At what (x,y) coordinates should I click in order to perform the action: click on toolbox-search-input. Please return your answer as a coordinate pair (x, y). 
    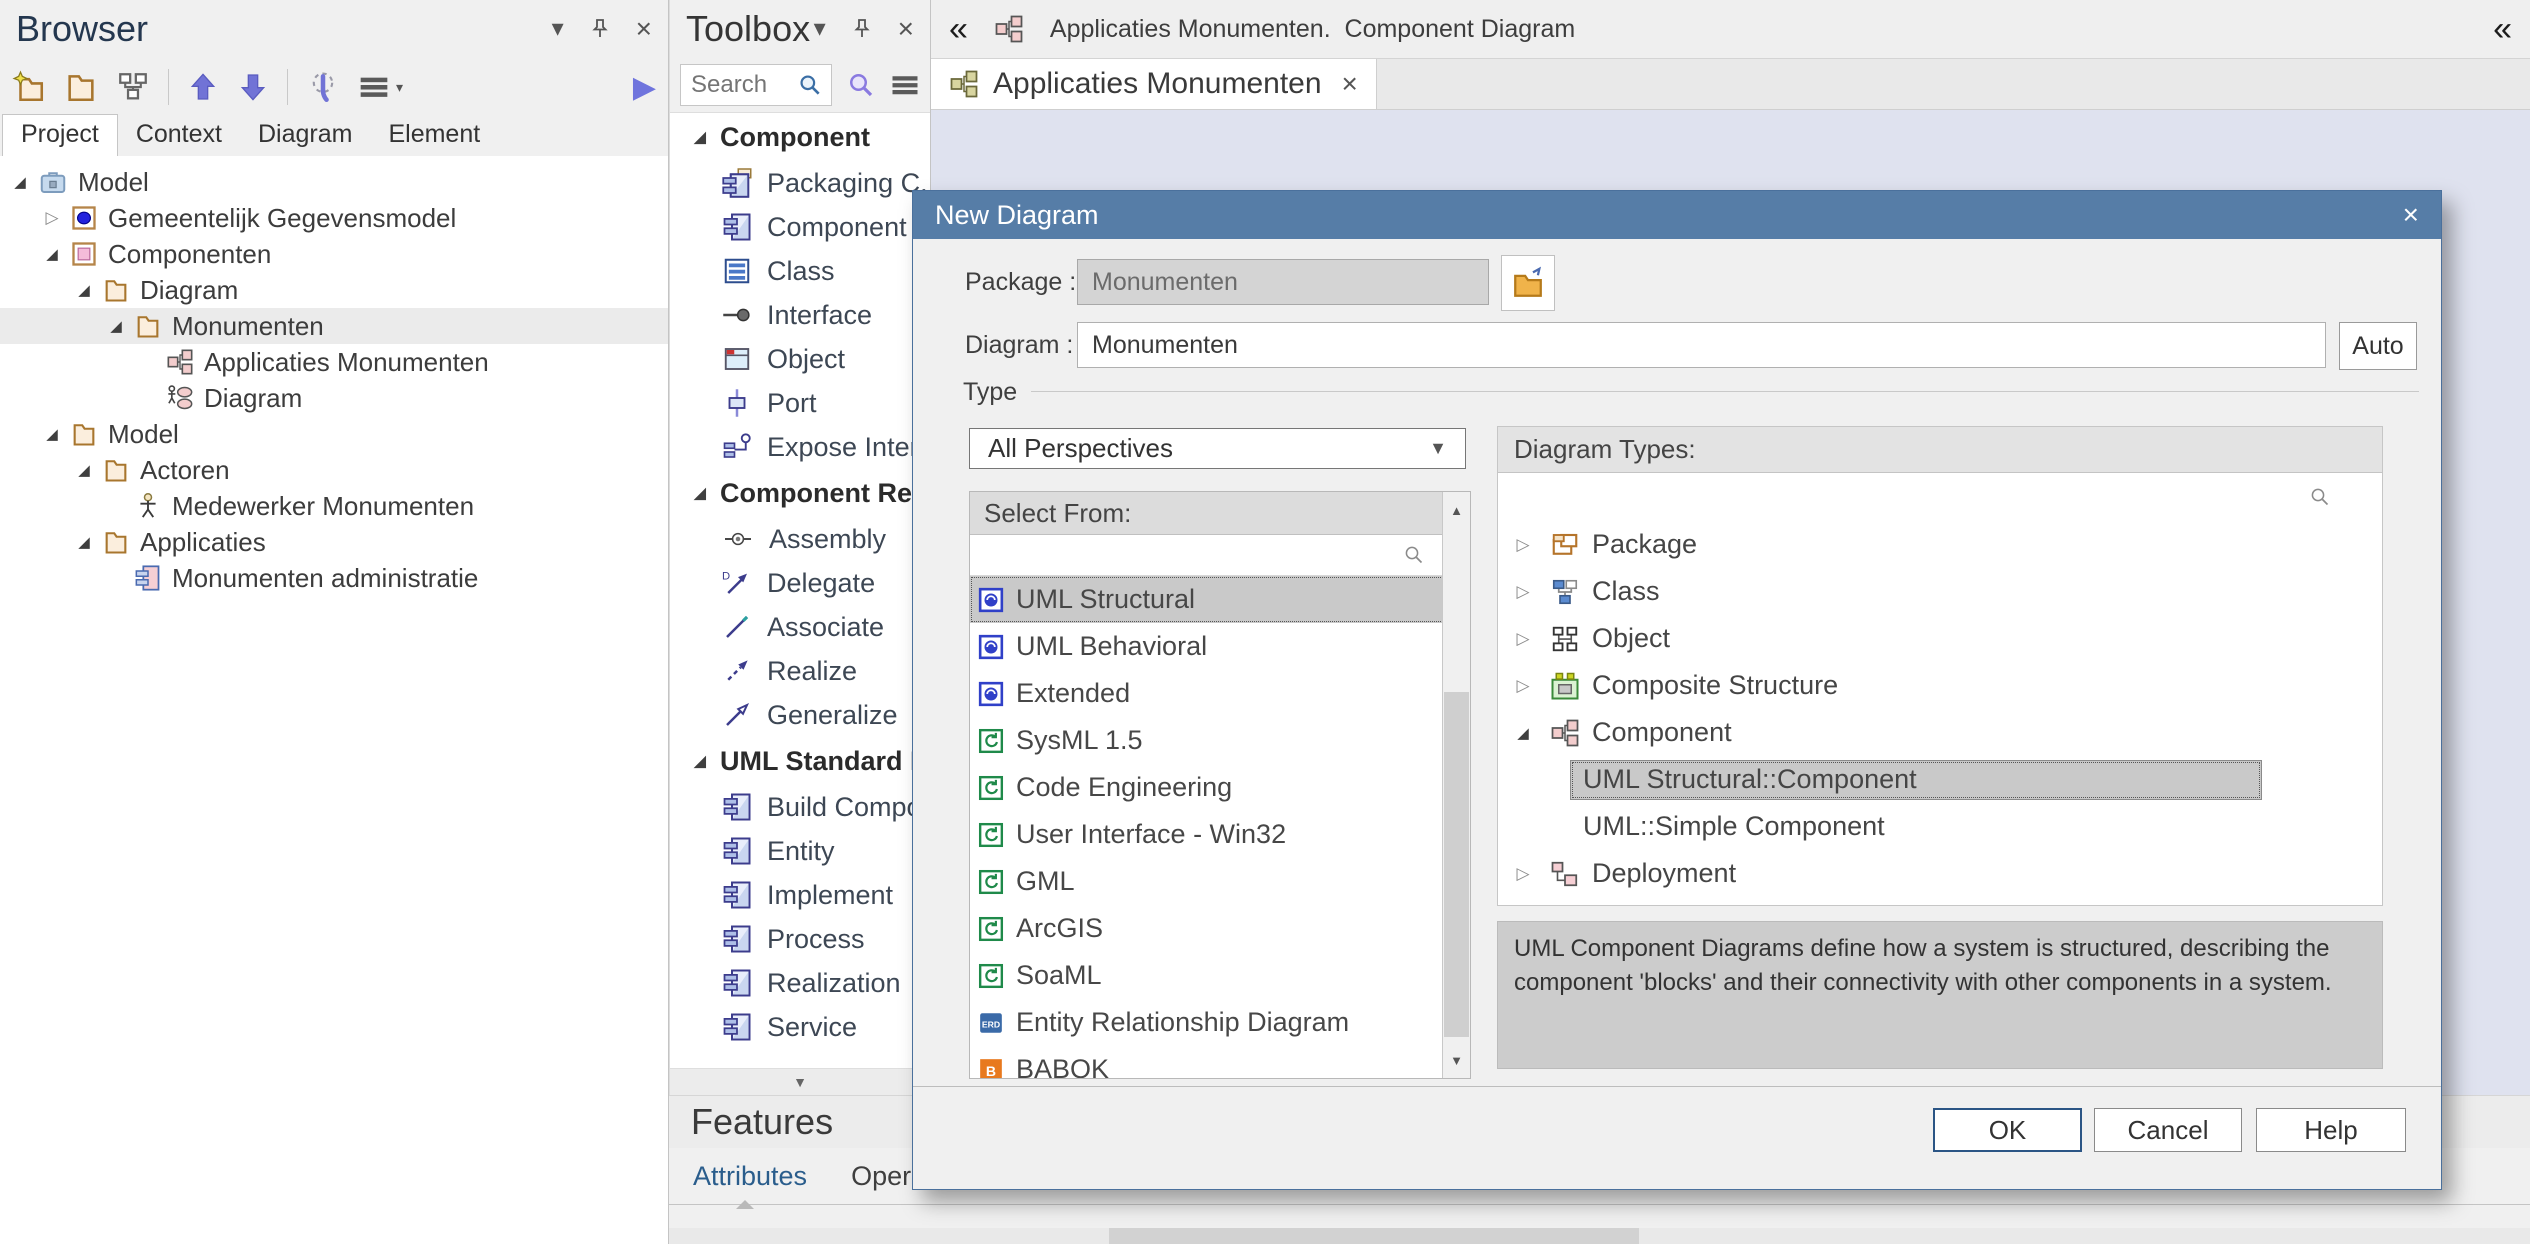
    Looking at the image, I should click on (743, 85).